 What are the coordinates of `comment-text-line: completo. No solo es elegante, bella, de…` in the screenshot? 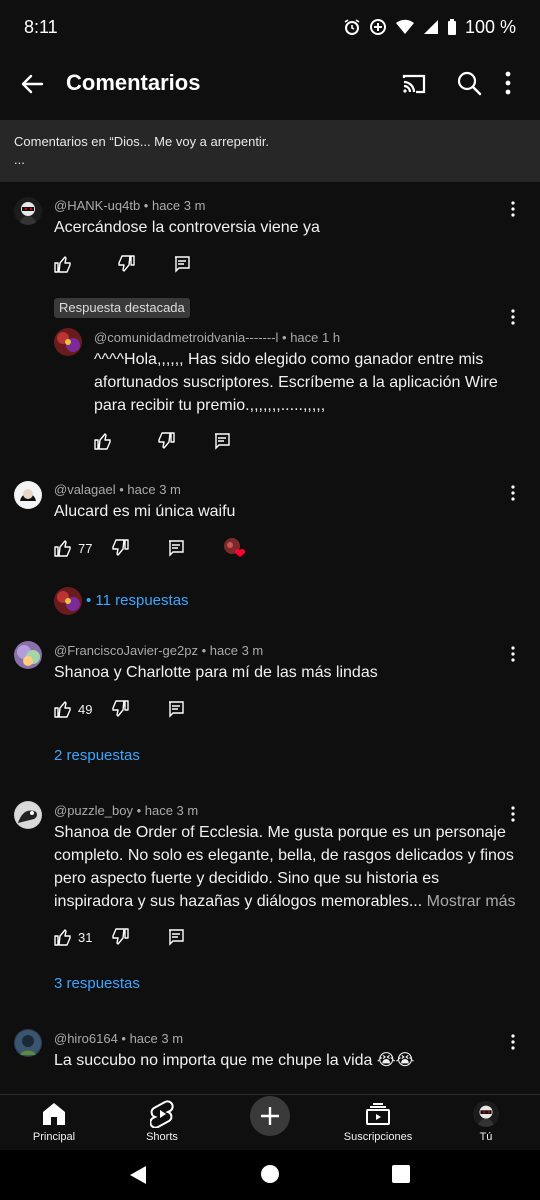 It's located at (284, 855).